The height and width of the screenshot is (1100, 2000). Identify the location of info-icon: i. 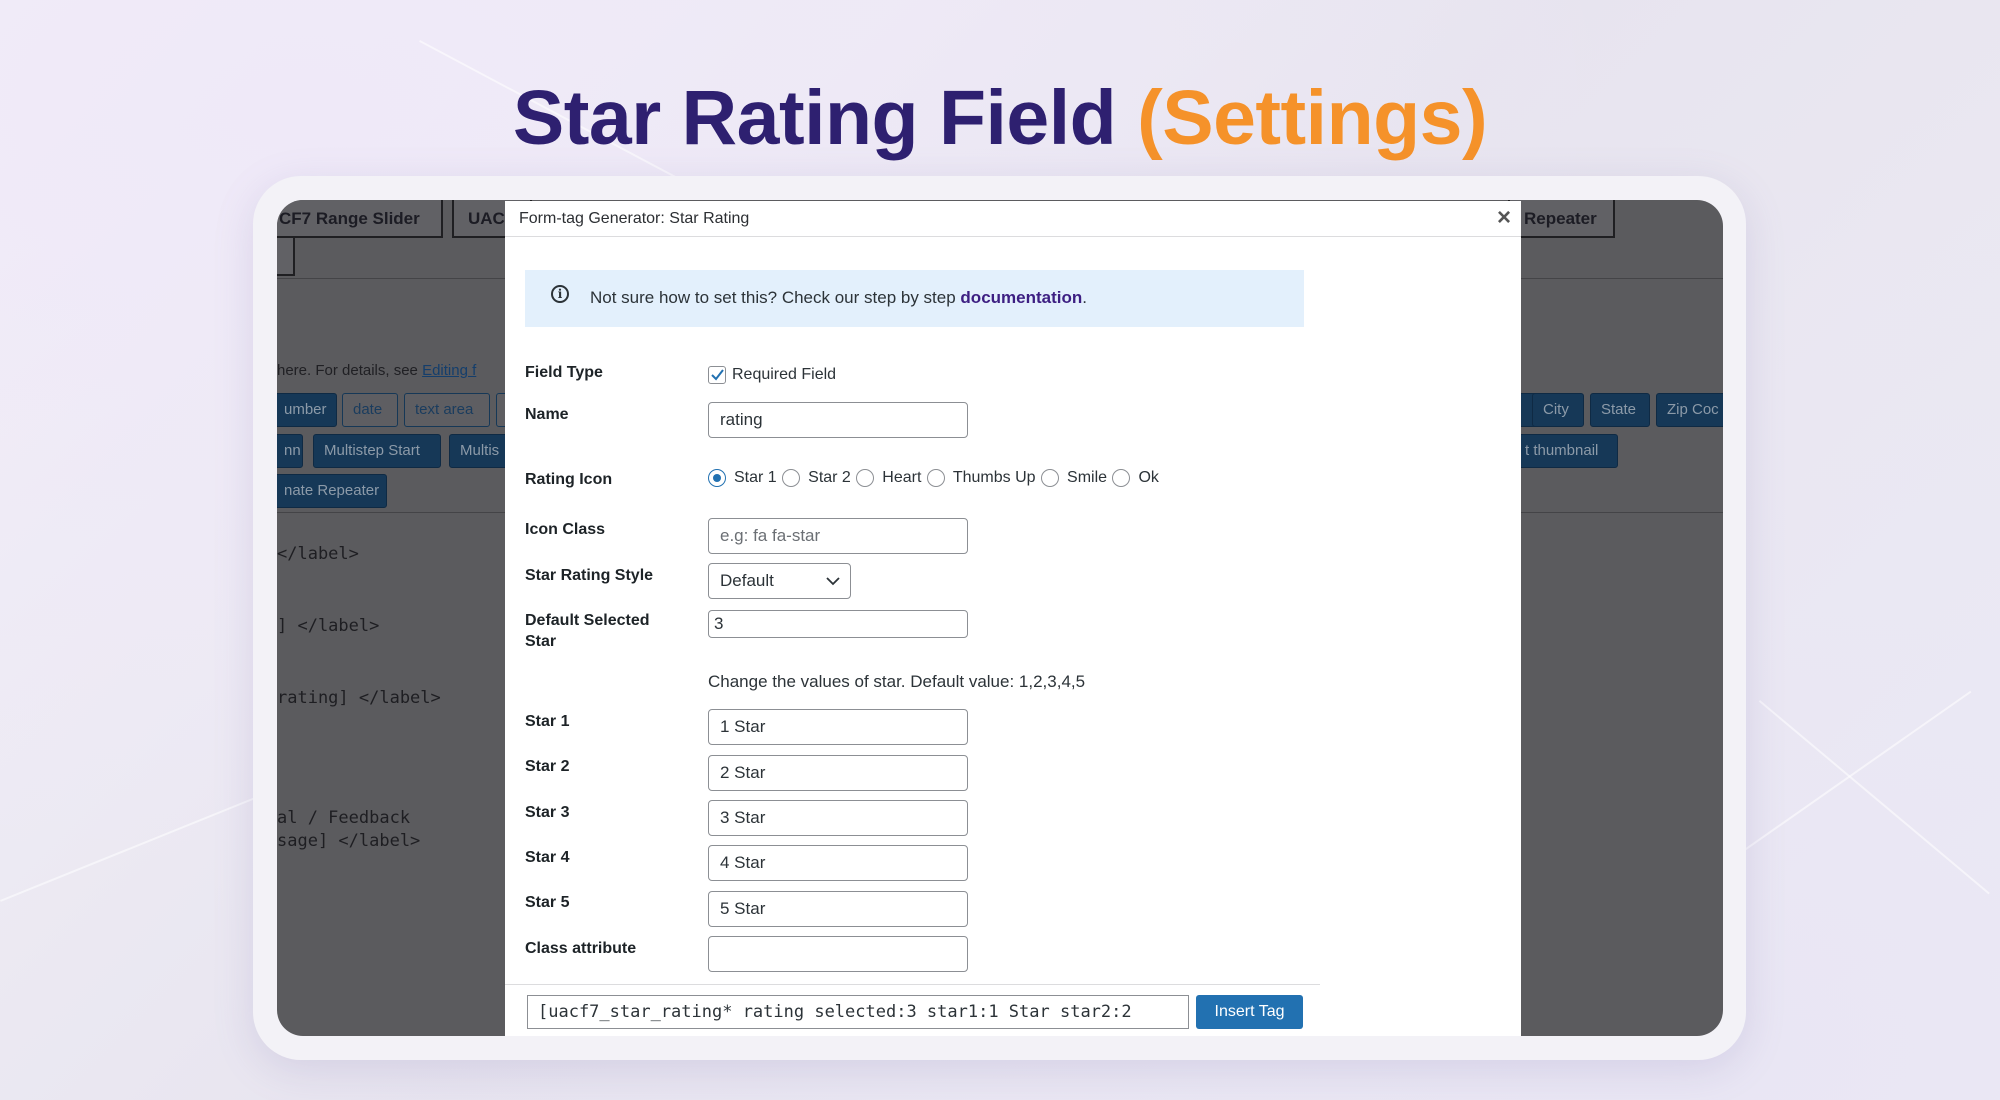
(560, 294).